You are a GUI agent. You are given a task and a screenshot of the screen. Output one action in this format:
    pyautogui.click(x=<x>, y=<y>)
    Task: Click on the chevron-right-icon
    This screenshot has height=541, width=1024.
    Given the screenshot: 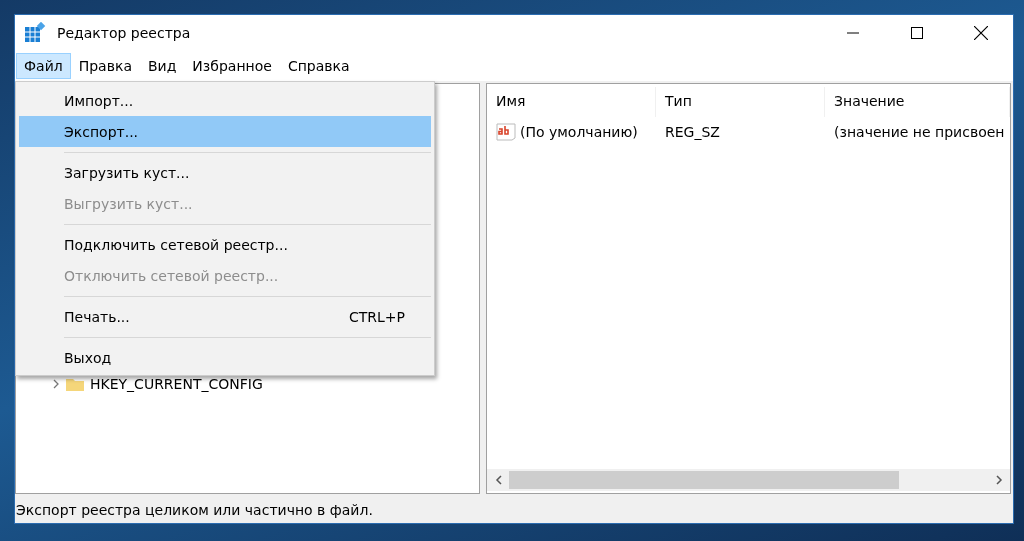 What is the action you would take?
    pyautogui.click(x=56, y=384)
    